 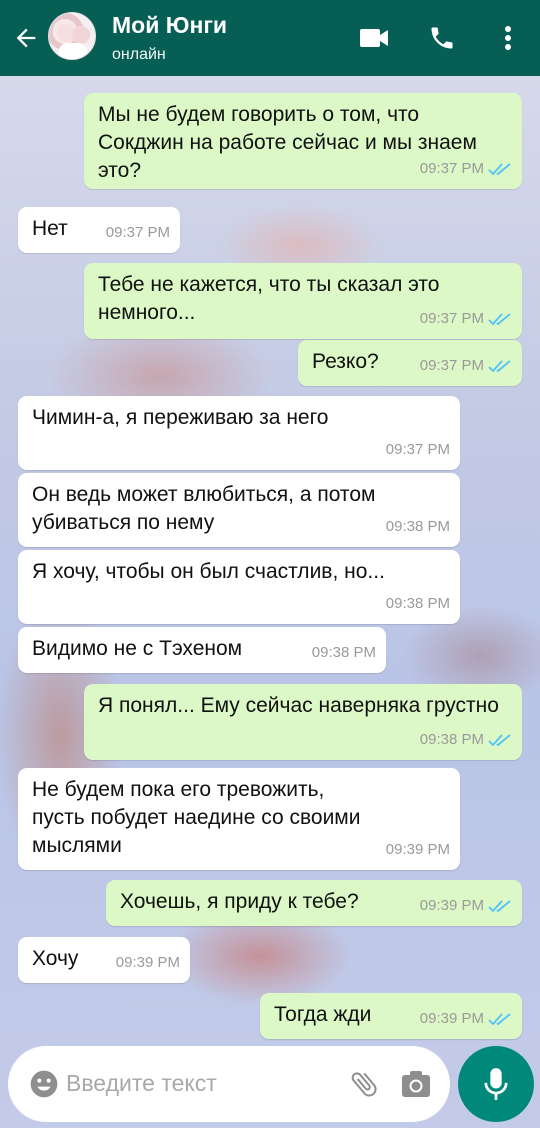 What do you see at coordinates (364, 1084) in the screenshot?
I see `attach-icon` at bounding box center [364, 1084].